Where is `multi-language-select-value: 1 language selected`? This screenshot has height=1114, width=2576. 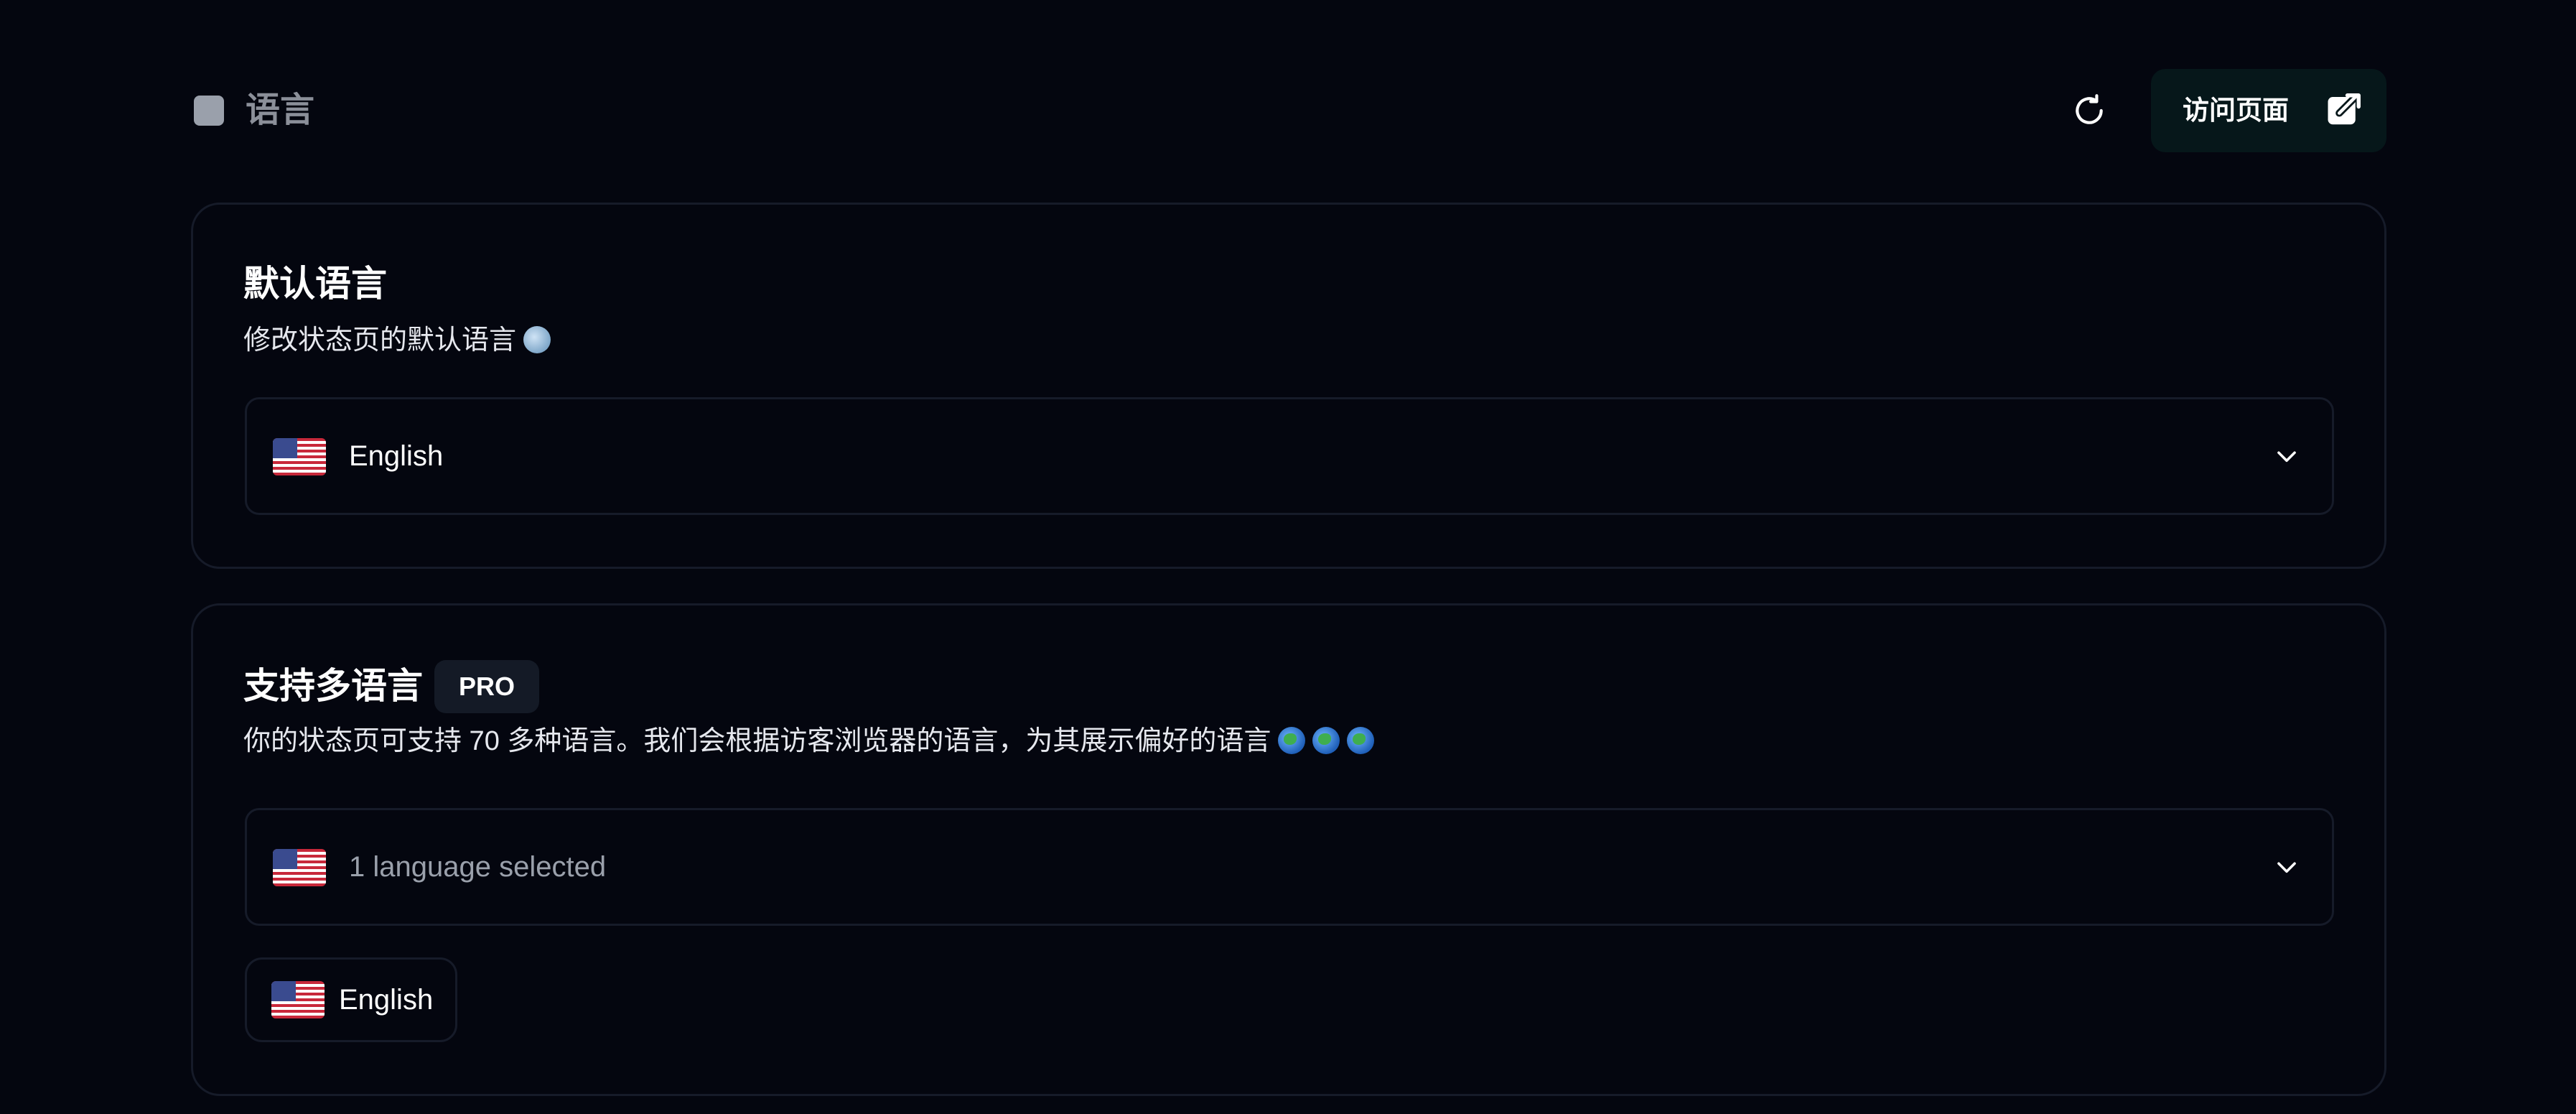 multi-language-select-value: 1 language selected is located at coordinates (478, 867).